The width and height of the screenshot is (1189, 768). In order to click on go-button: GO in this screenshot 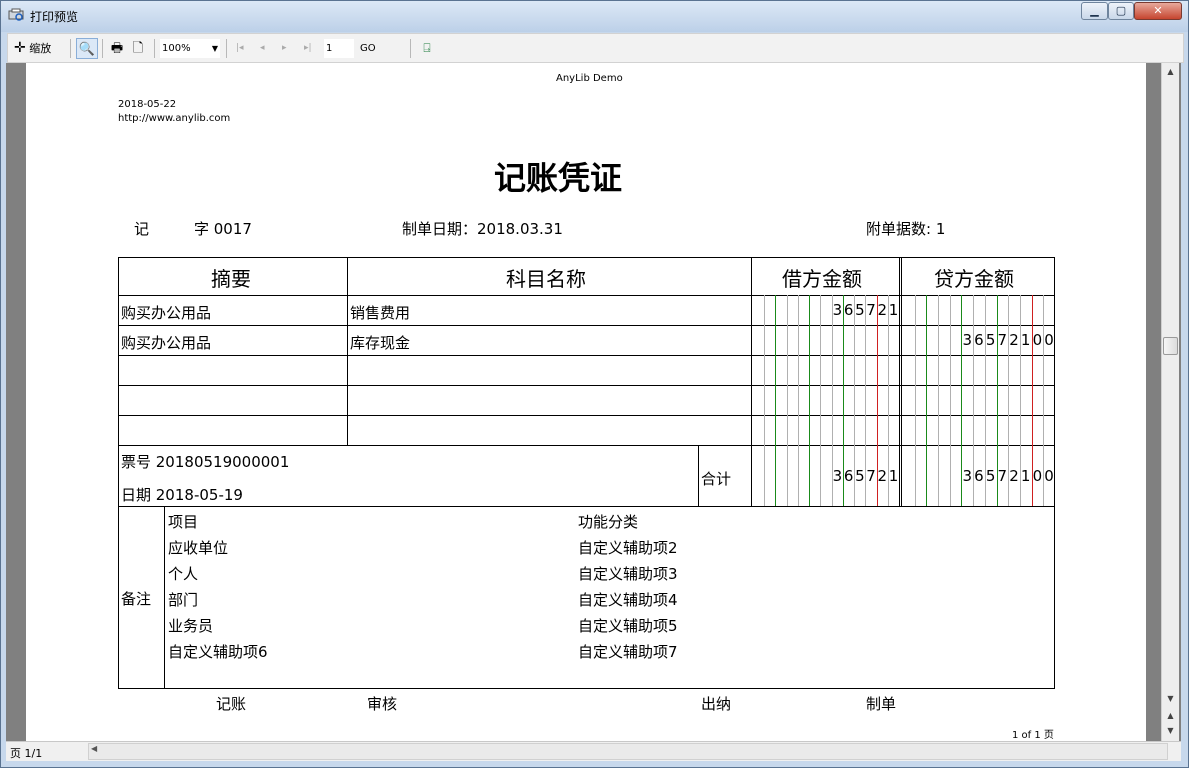, I will do `click(370, 48)`.